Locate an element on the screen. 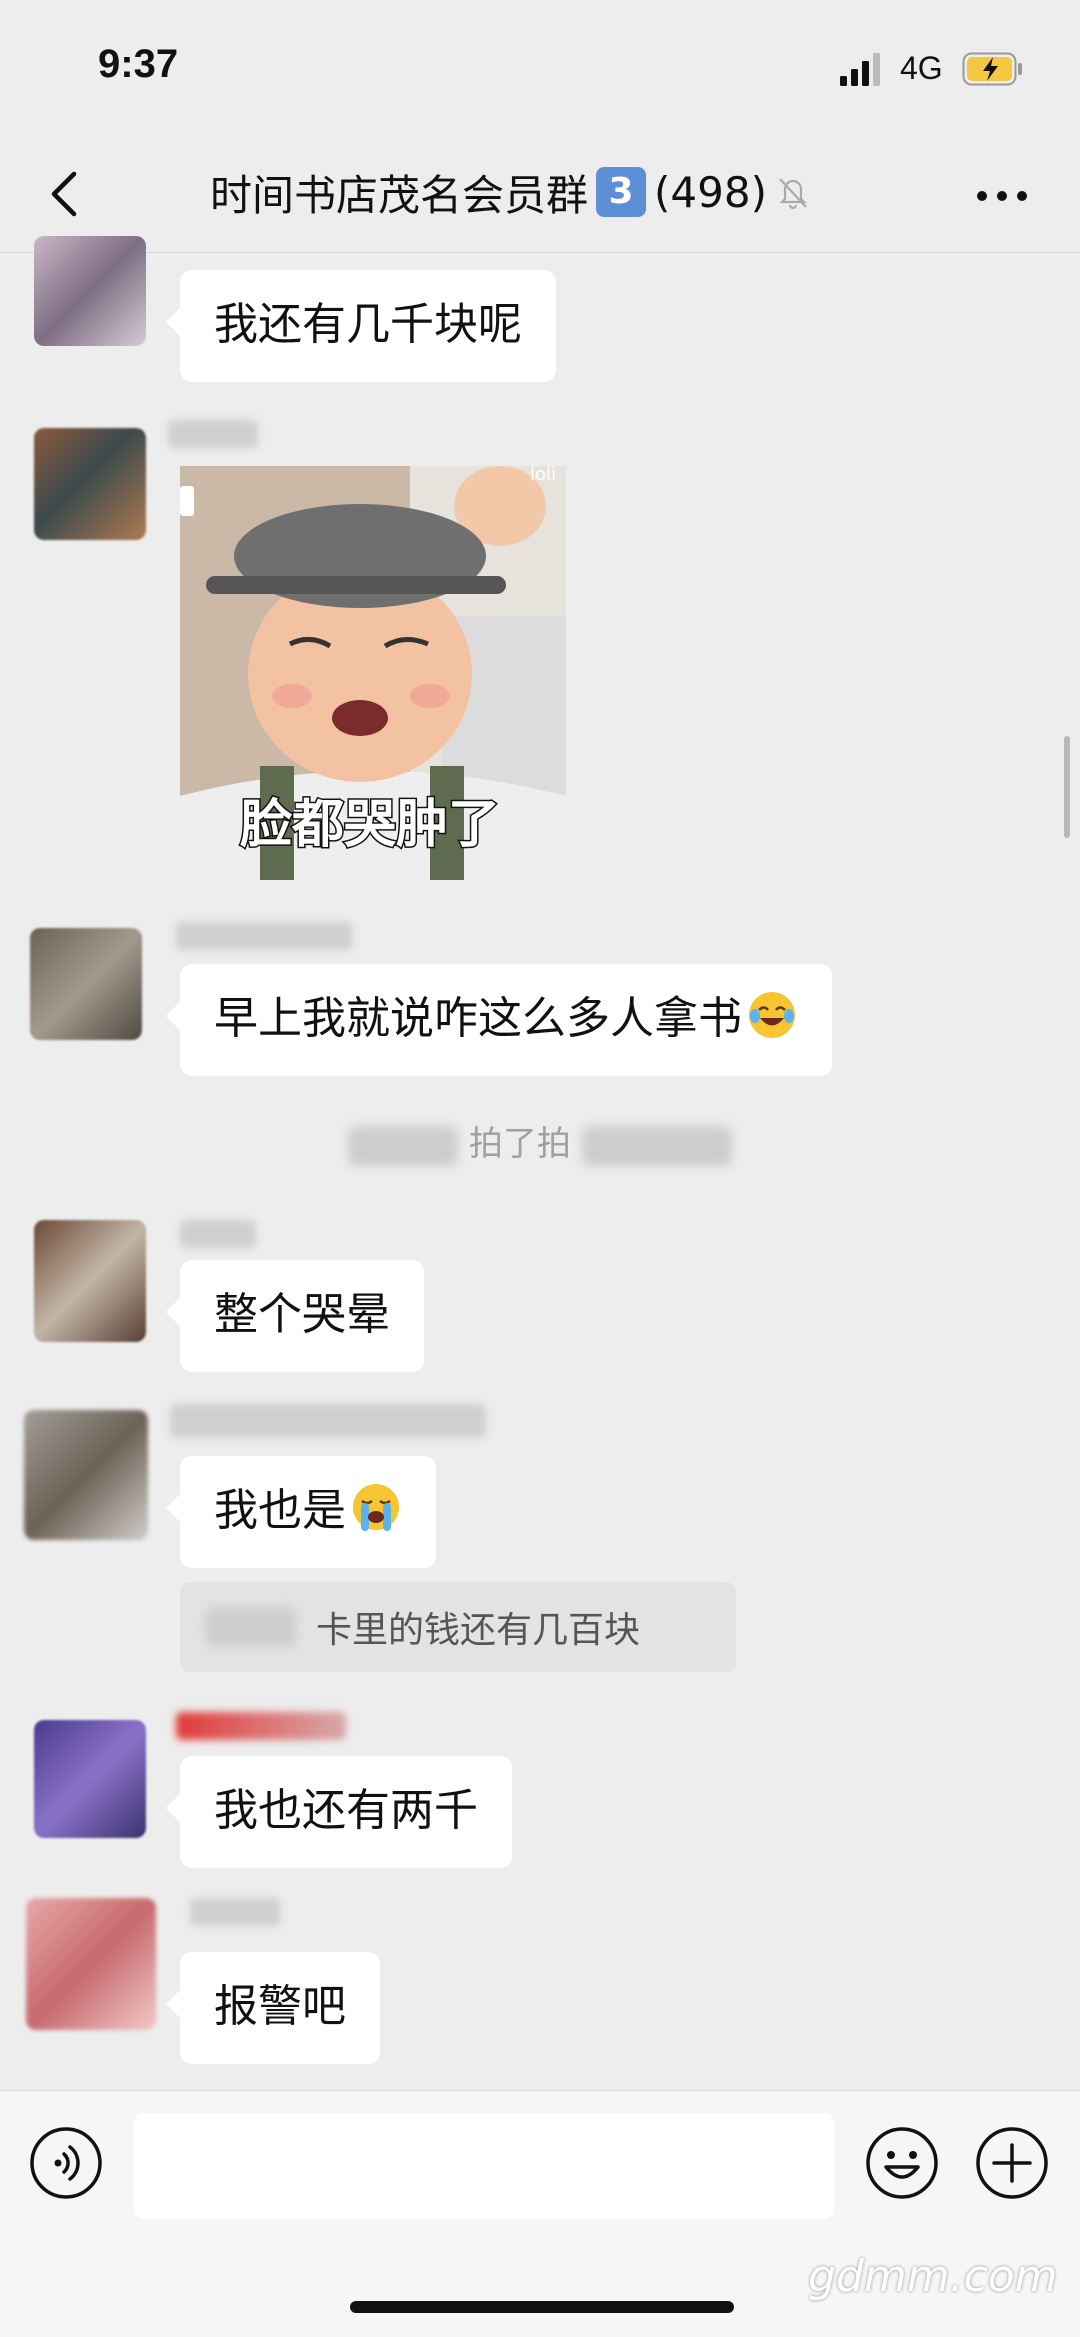  group-name: 时间书店茂名会员群 is located at coordinates (399, 195).